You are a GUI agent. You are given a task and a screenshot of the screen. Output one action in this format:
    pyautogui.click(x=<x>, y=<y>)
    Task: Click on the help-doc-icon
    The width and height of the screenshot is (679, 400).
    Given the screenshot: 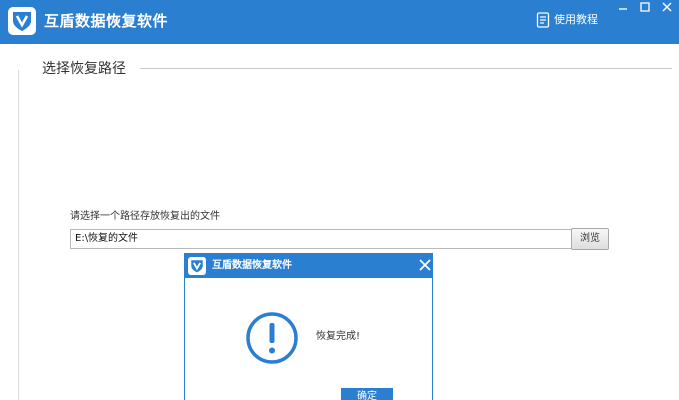 What is the action you would take?
    pyautogui.click(x=543, y=20)
    